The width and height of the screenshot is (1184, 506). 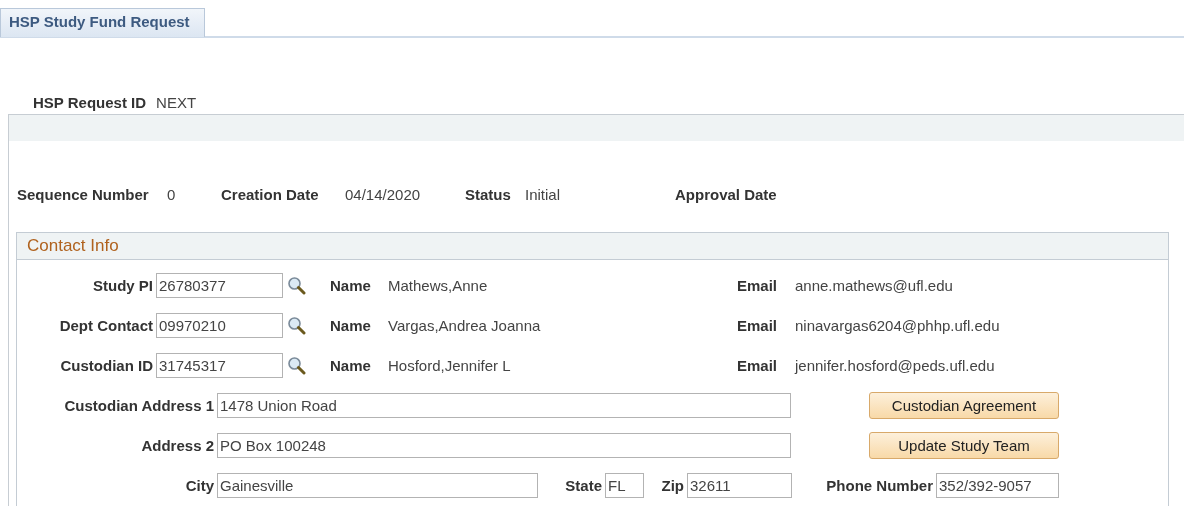 I want to click on input-field: PO Box 100248, so click(x=504, y=445).